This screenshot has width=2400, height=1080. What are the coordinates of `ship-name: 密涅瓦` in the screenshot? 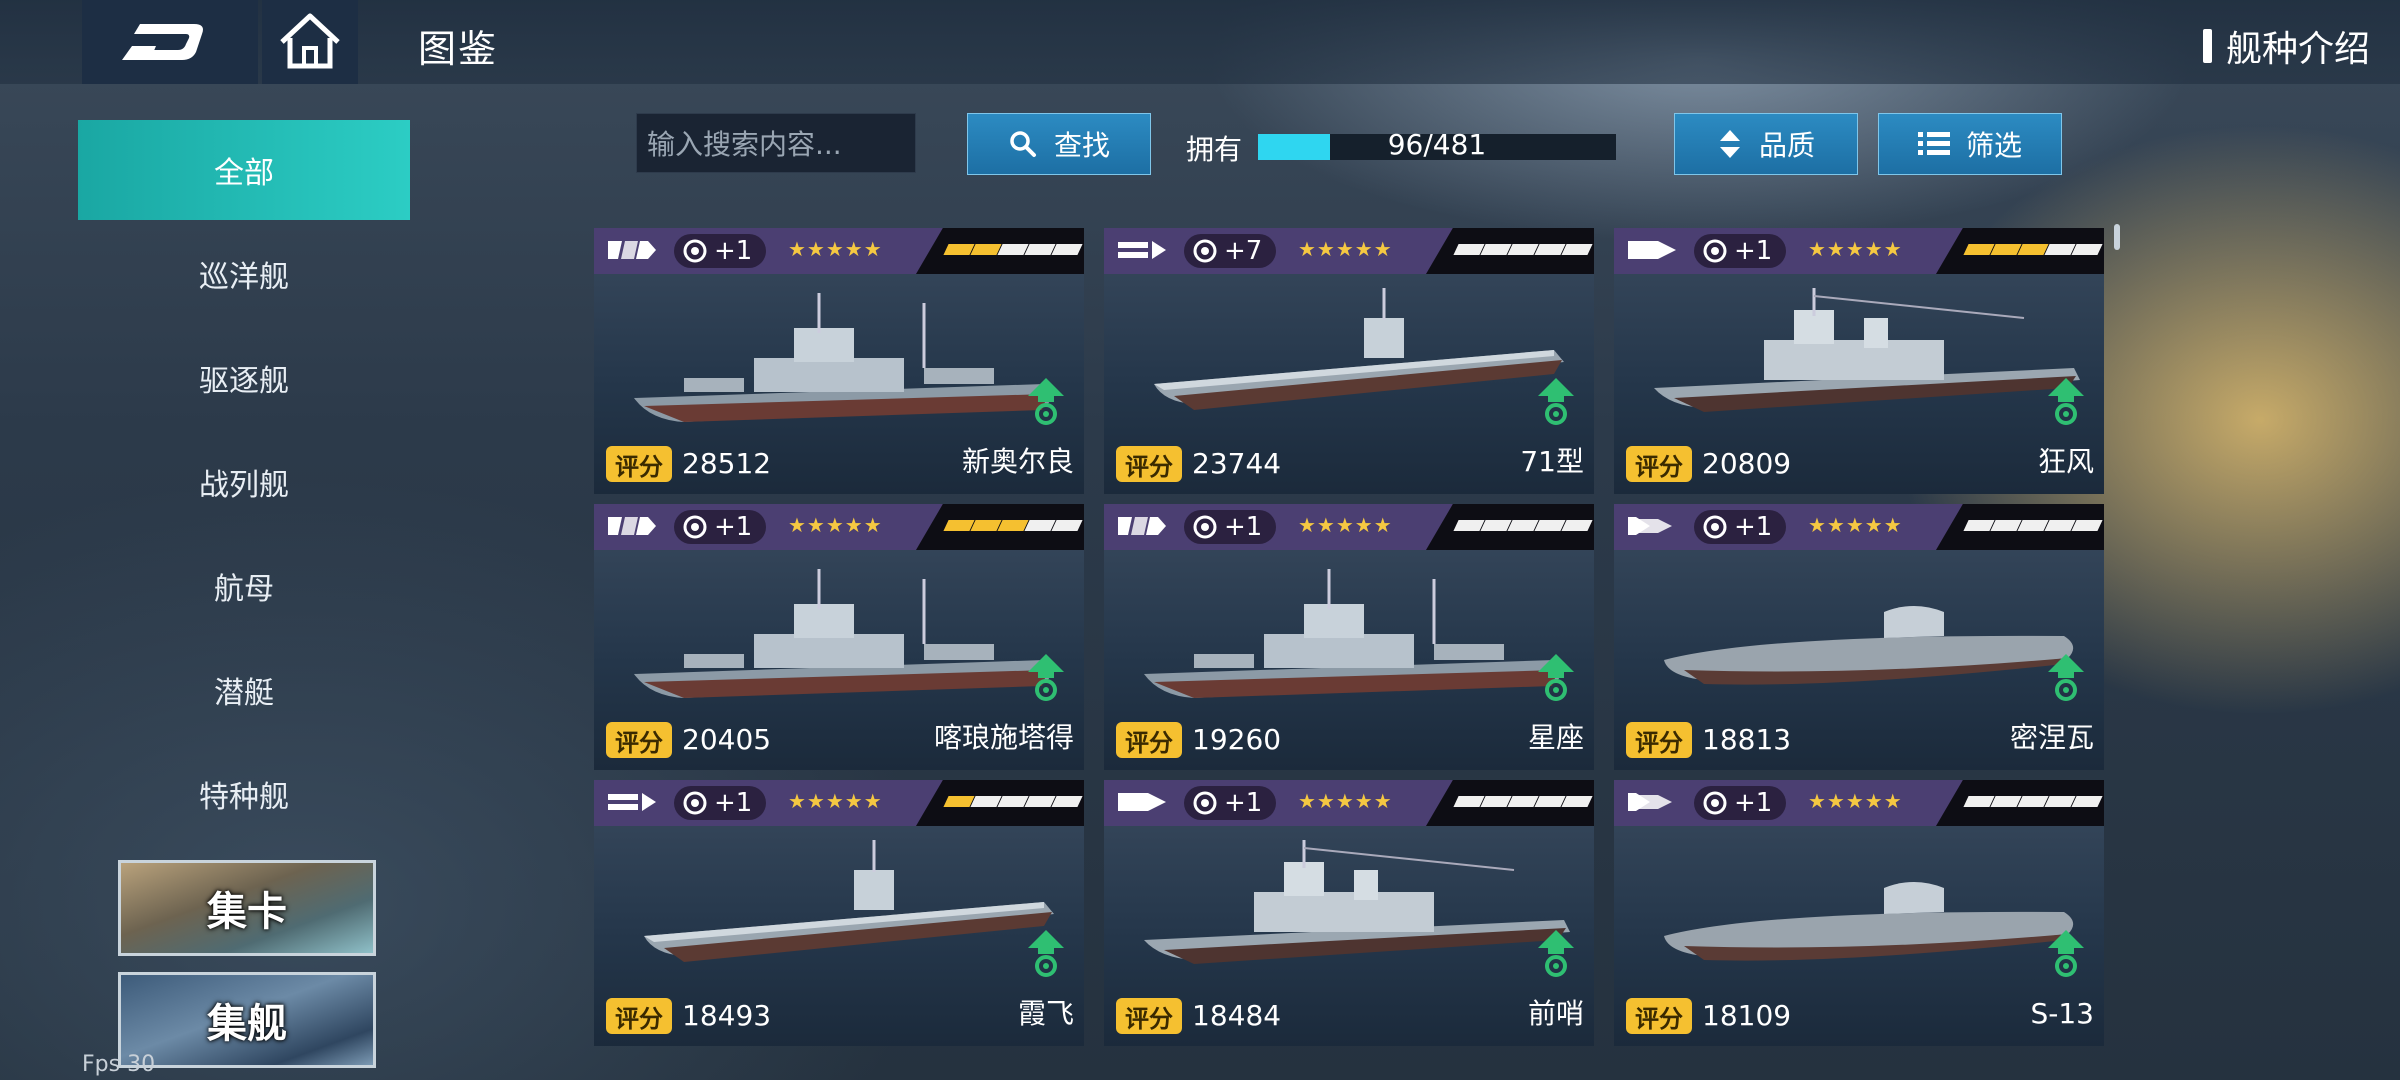 It's located at (2051, 737).